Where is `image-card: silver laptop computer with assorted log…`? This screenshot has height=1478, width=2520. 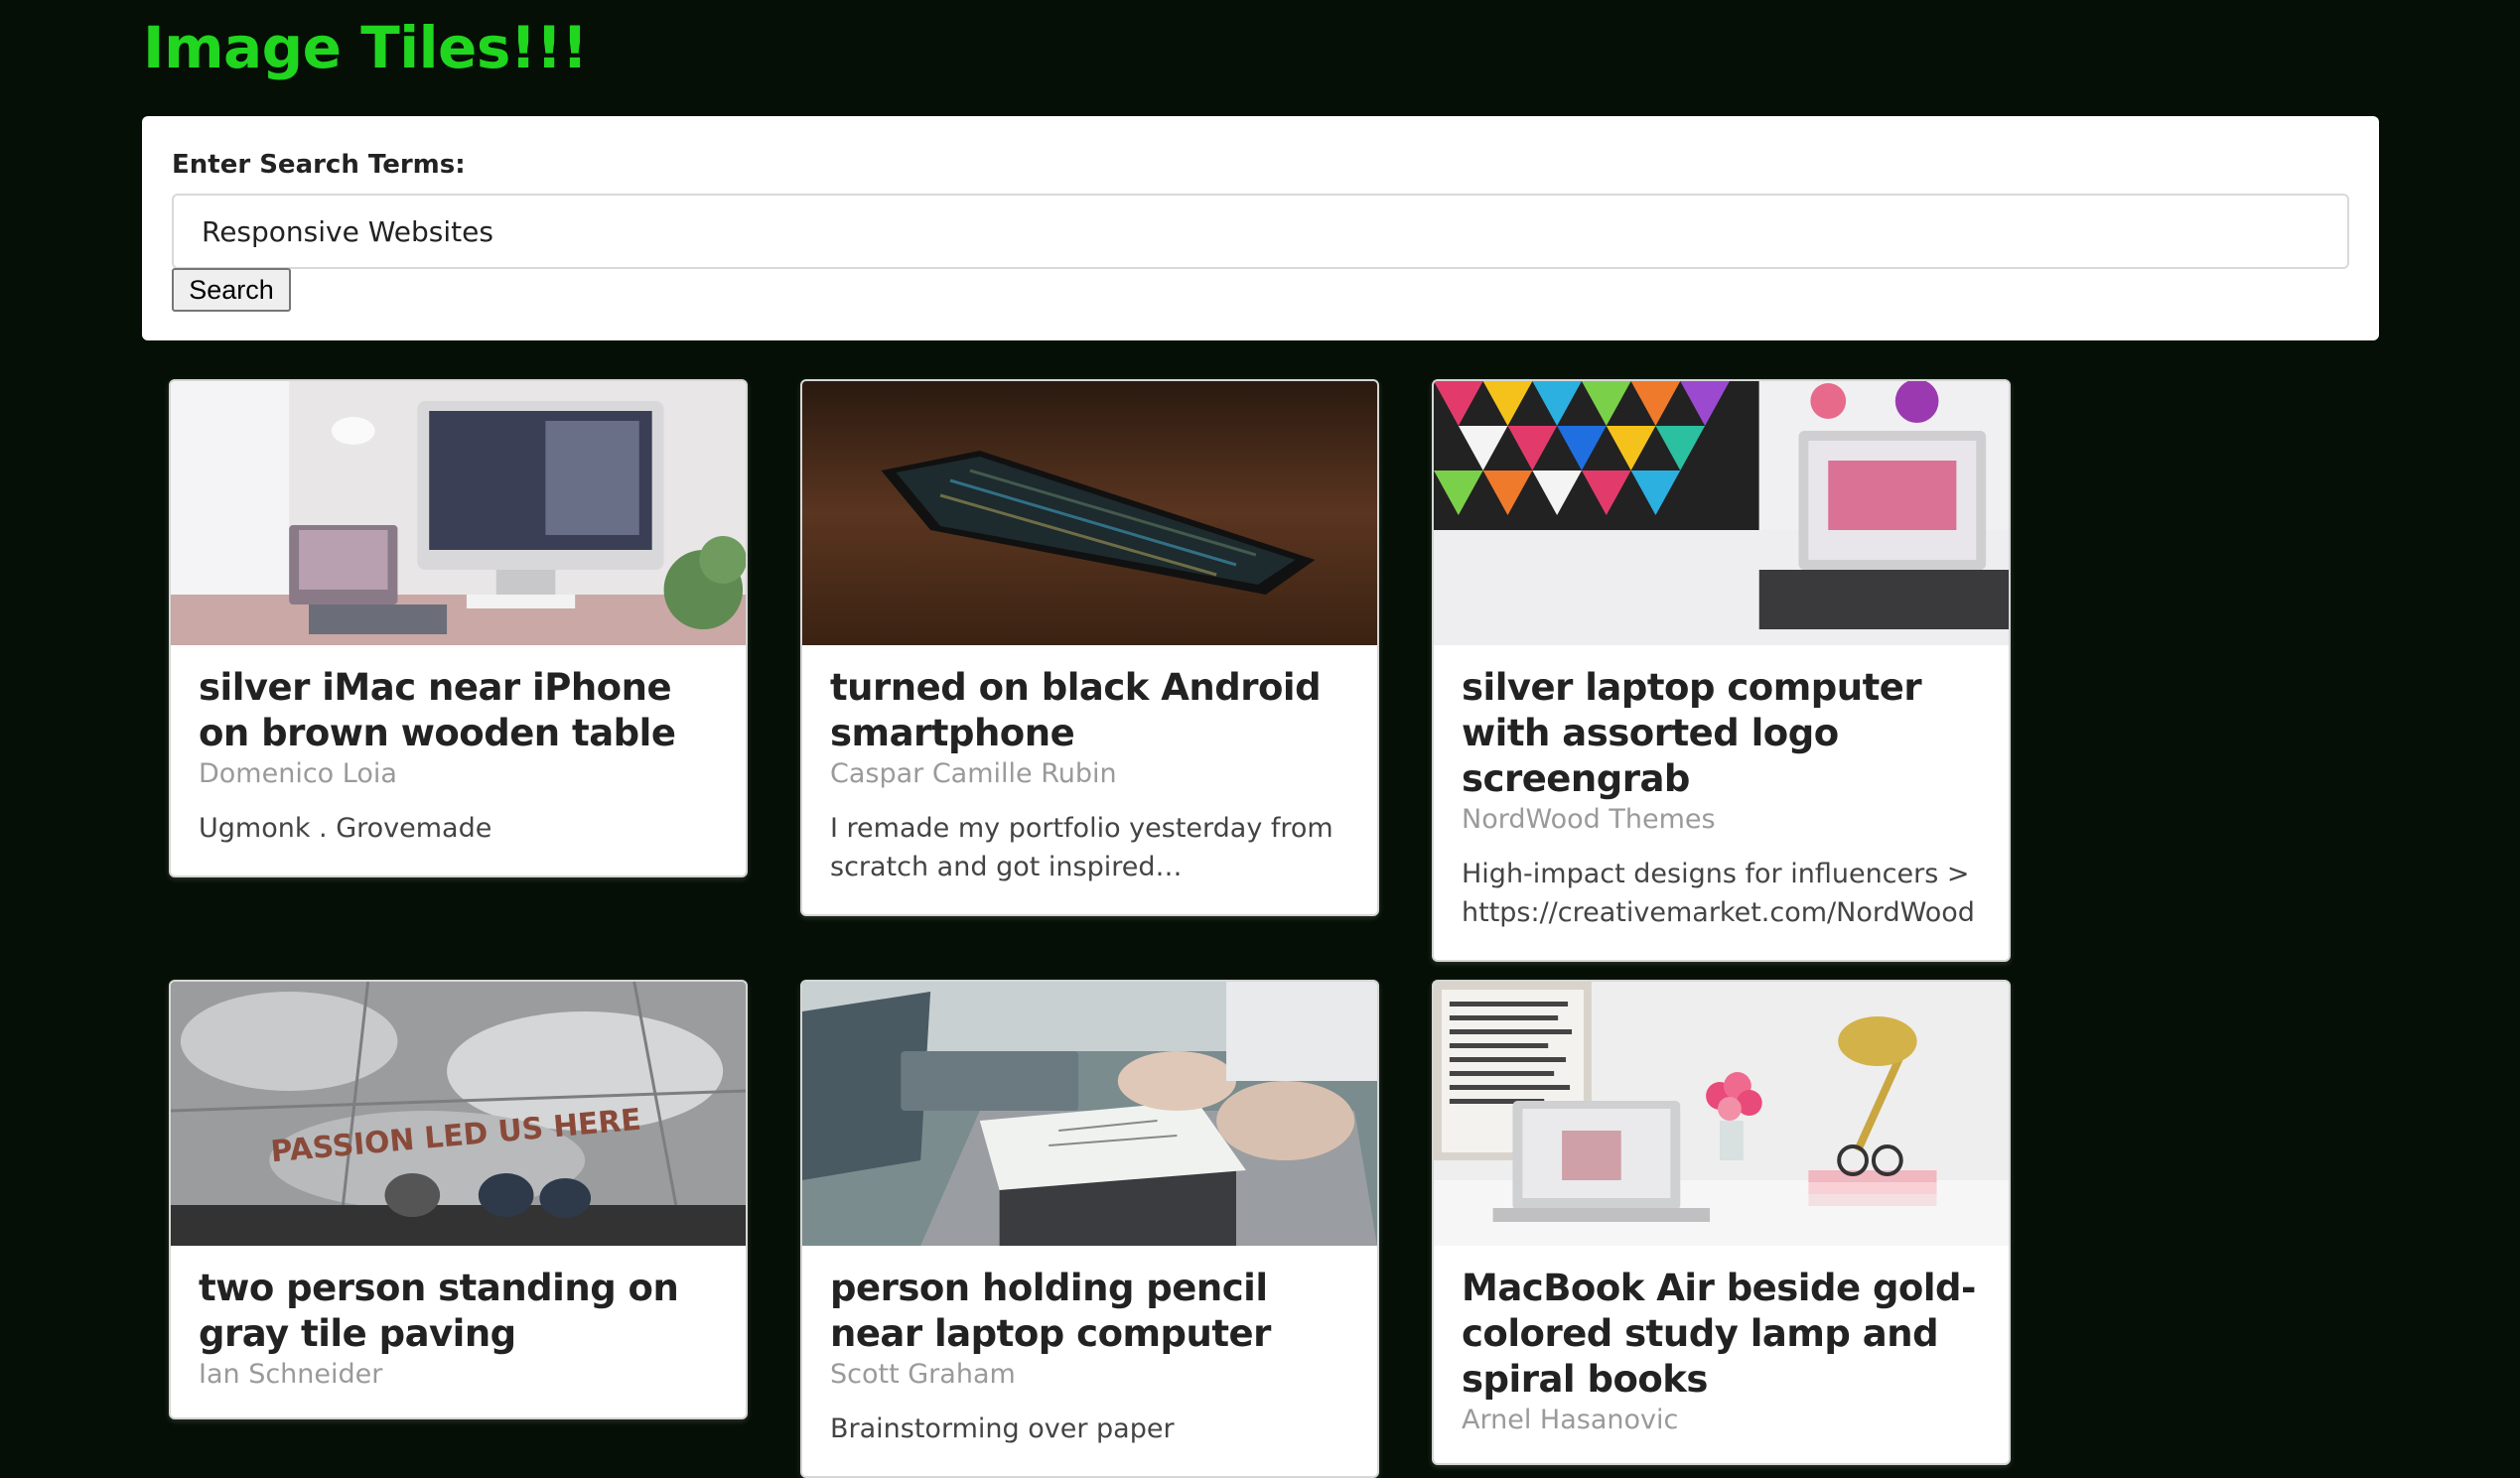
image-card: silver laptop computer with assorted log… is located at coordinates (1721, 671).